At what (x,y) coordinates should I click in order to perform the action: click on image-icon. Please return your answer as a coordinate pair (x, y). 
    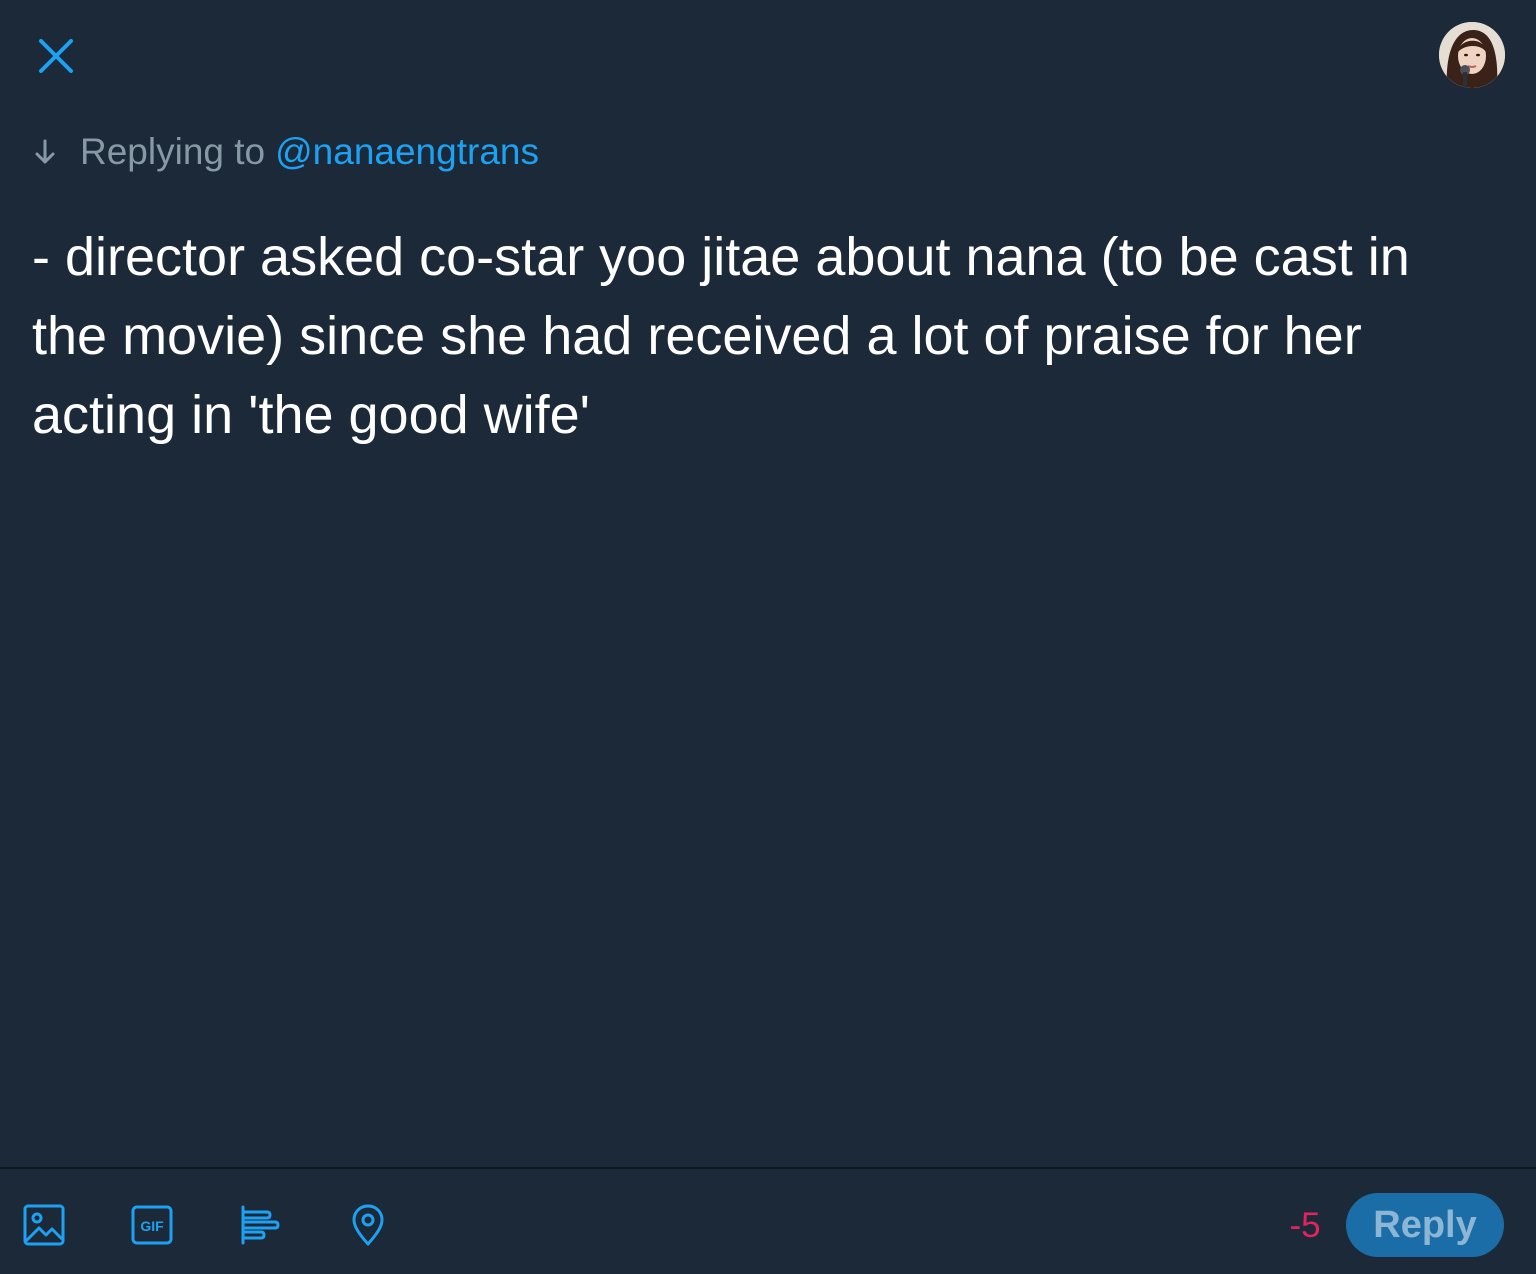
    Looking at the image, I should click on (44, 1225).